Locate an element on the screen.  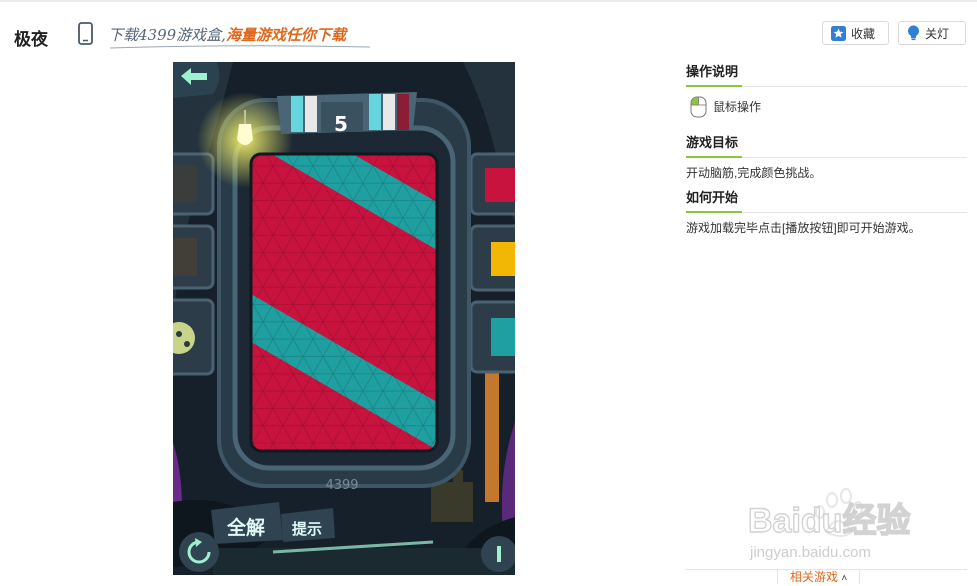
related-games-label: 相关游戏 is located at coordinates (814, 577).